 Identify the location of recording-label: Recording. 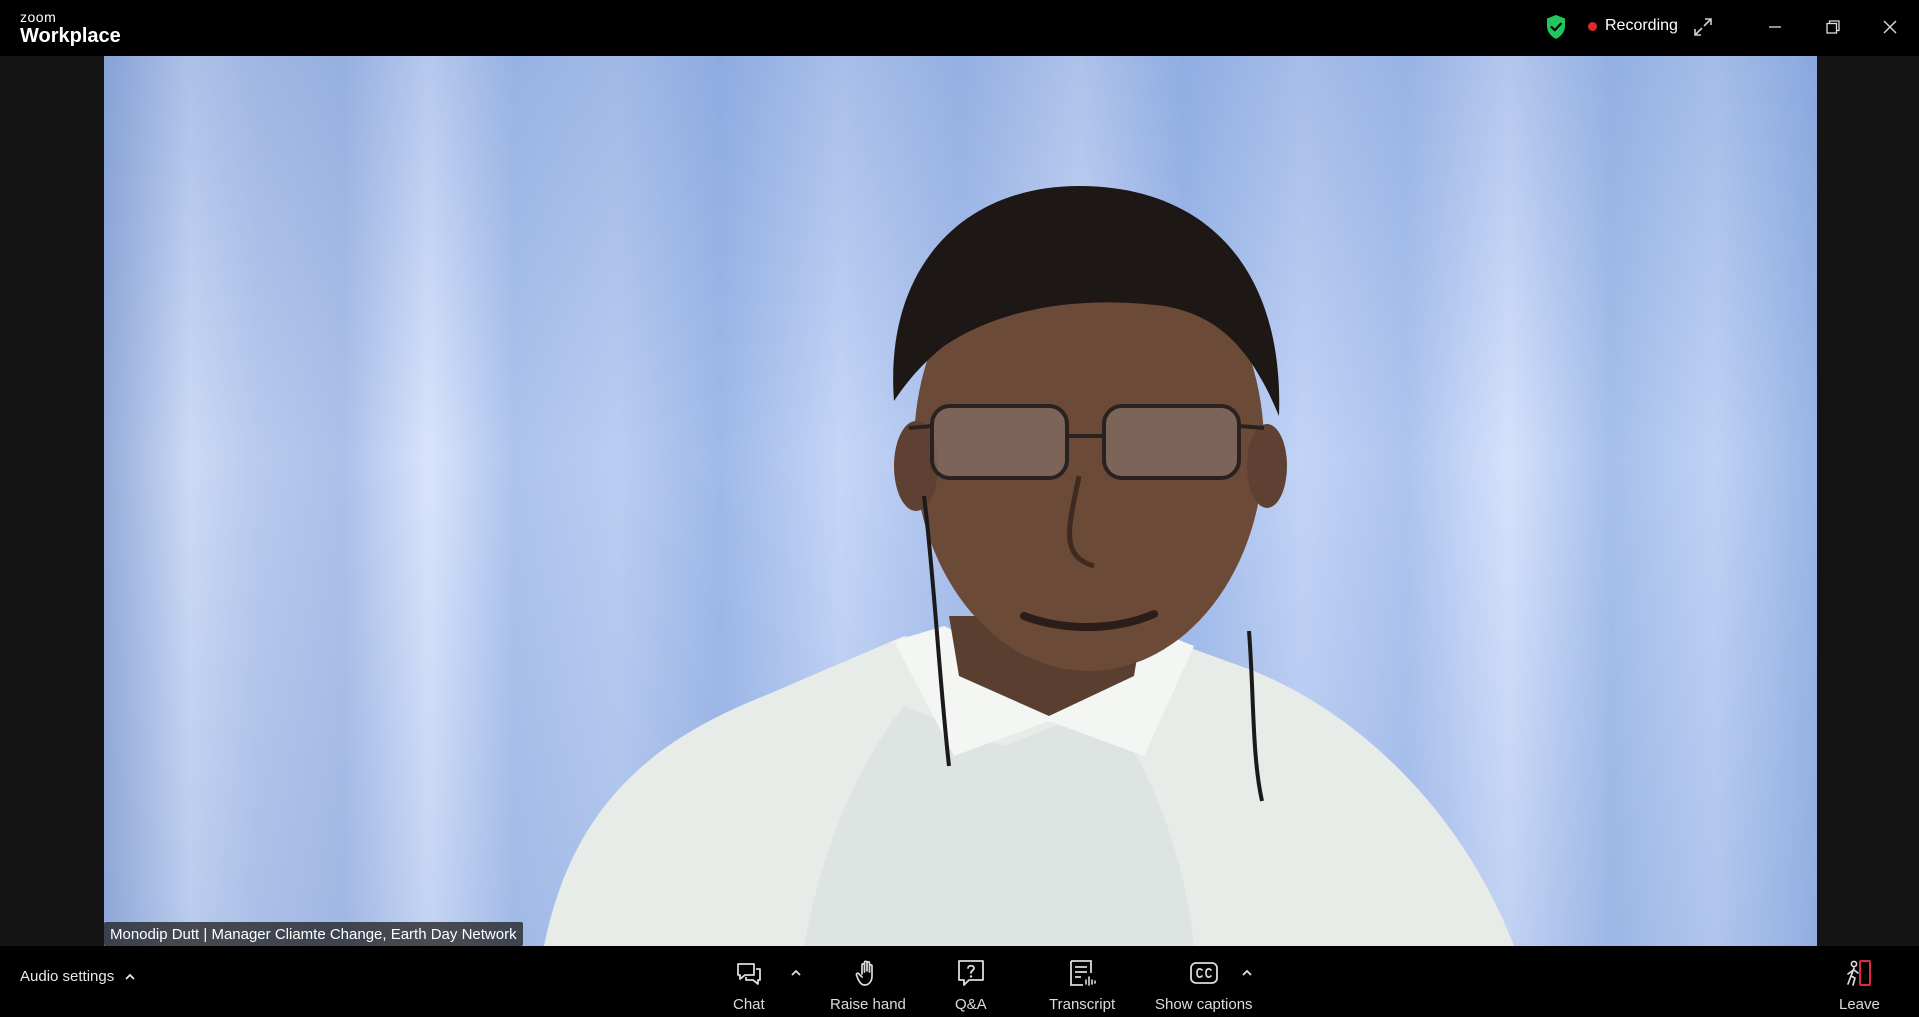
(1641, 25).